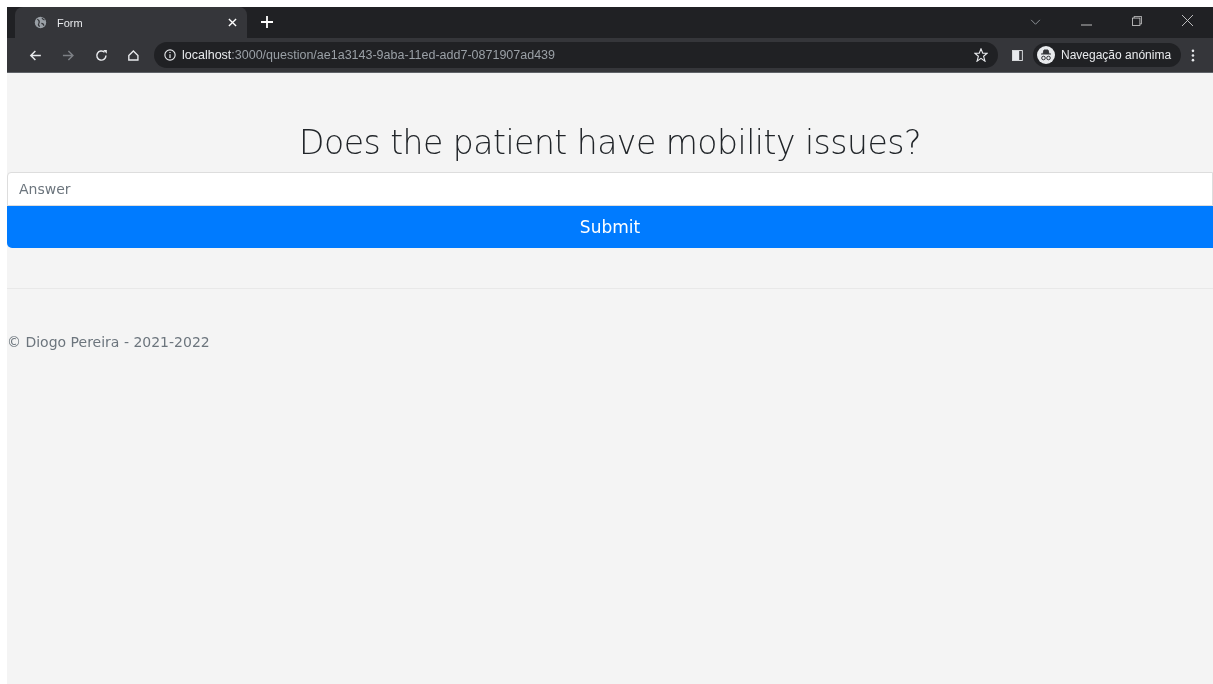 The image size is (1213, 684). I want to click on back-arrow-icon, so click(35, 55).